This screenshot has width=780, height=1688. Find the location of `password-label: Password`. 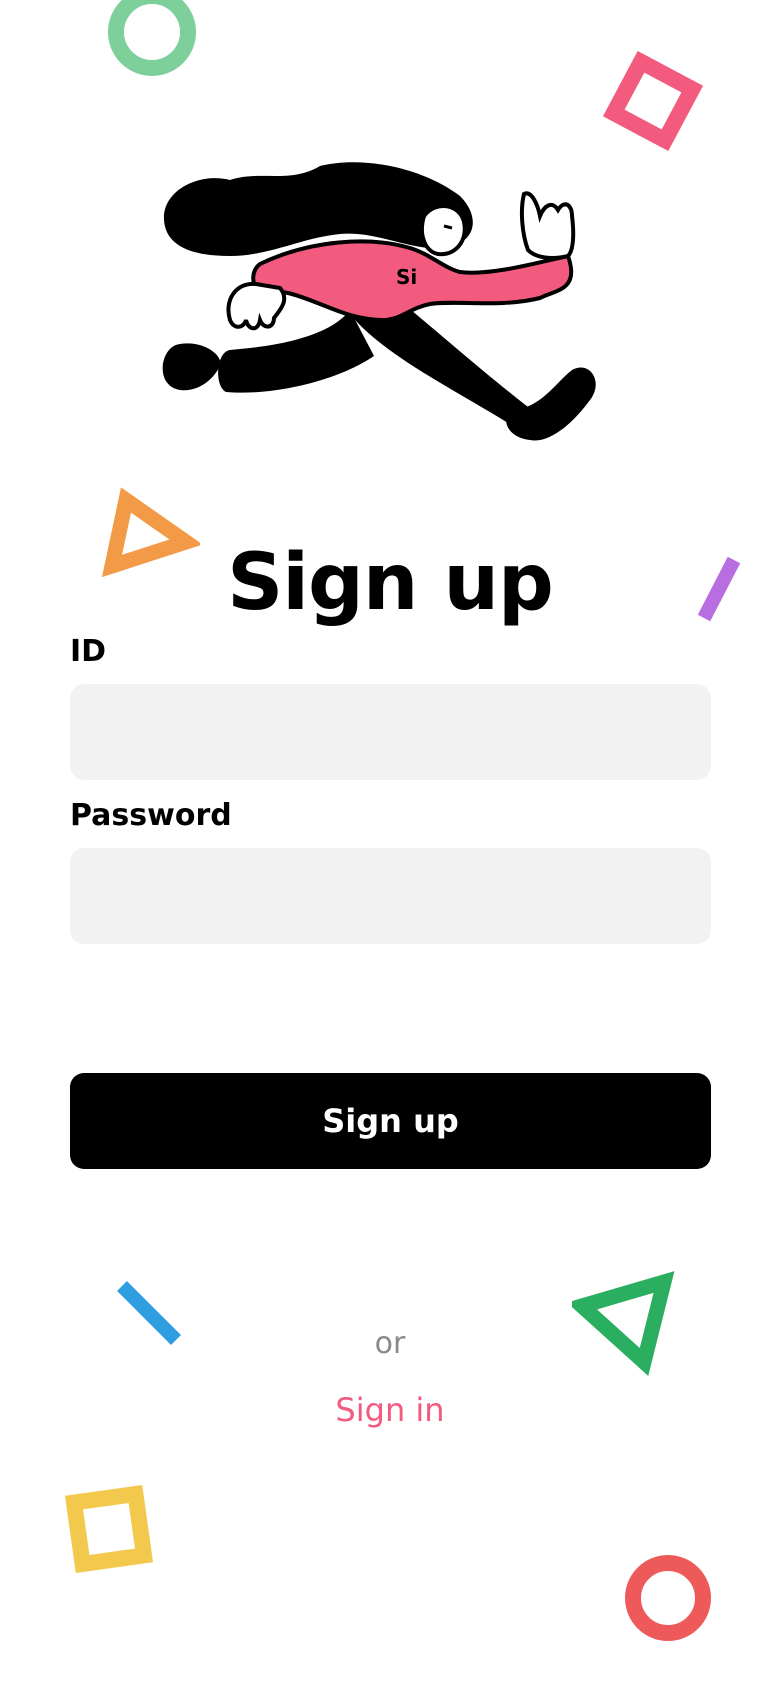

password-label: Password is located at coordinates (151, 815).